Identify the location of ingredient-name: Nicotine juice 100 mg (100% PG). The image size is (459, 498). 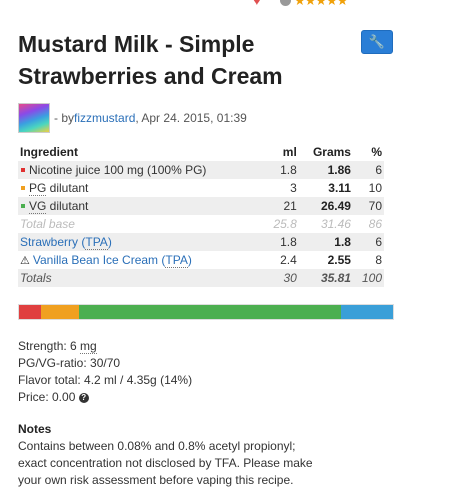
(141, 170).